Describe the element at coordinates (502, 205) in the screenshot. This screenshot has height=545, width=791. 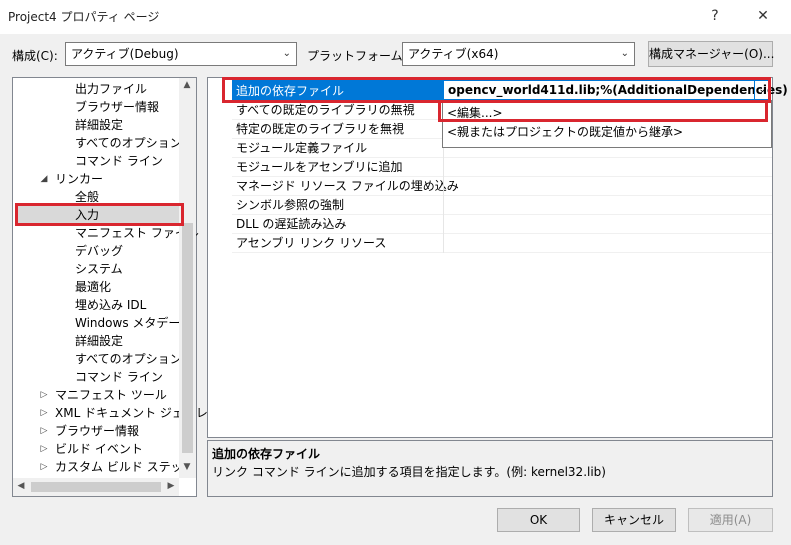
I see `grid-row: シンボル参照の強制` at that location.